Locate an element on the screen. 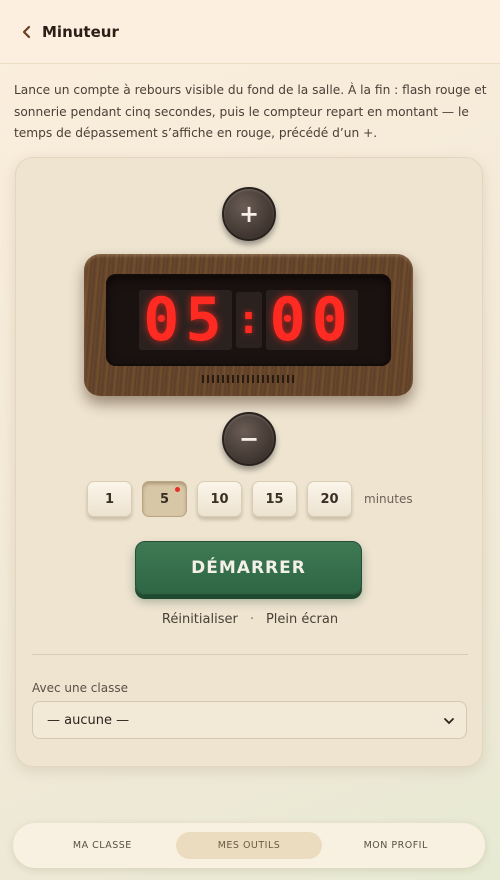 This screenshot has width=500, height=880. preset-20-button: 20 is located at coordinates (329, 499).